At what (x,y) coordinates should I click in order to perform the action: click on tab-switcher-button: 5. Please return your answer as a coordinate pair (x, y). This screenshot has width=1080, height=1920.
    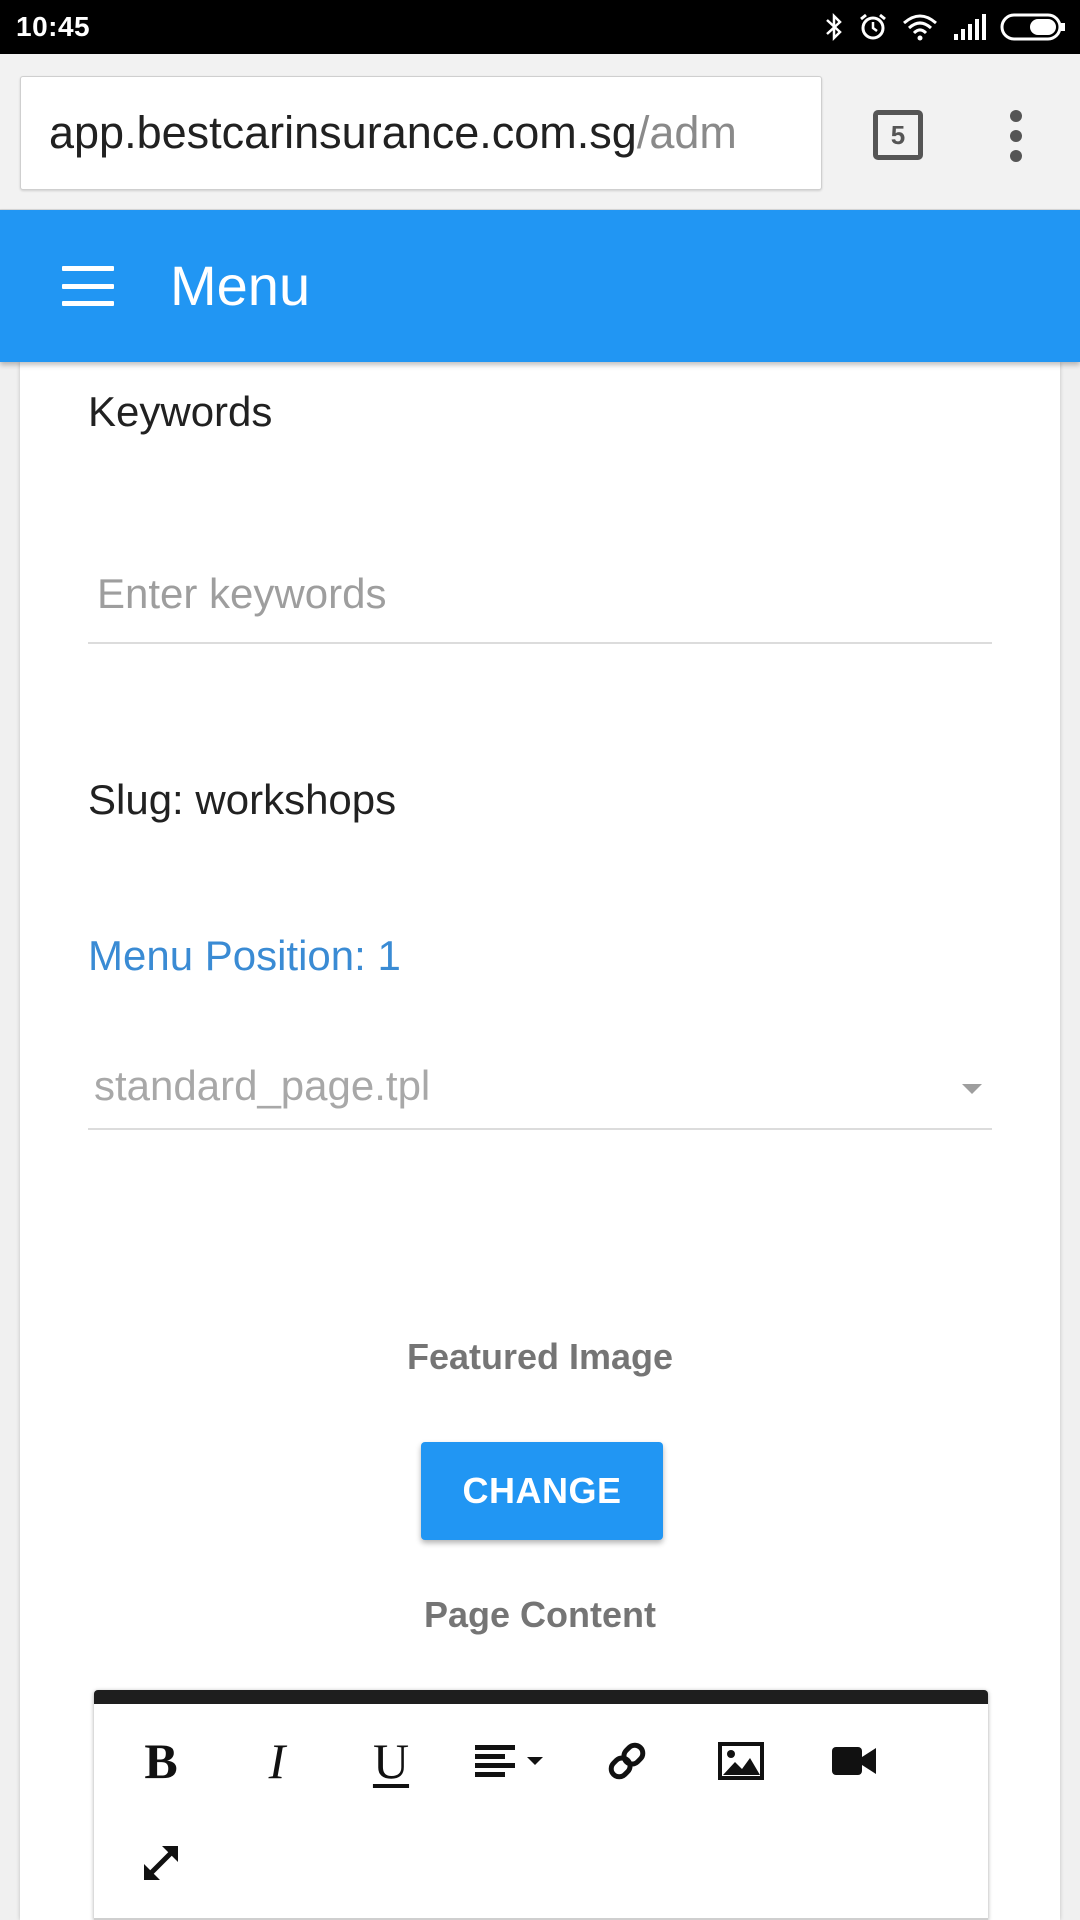
    Looking at the image, I should click on (898, 135).